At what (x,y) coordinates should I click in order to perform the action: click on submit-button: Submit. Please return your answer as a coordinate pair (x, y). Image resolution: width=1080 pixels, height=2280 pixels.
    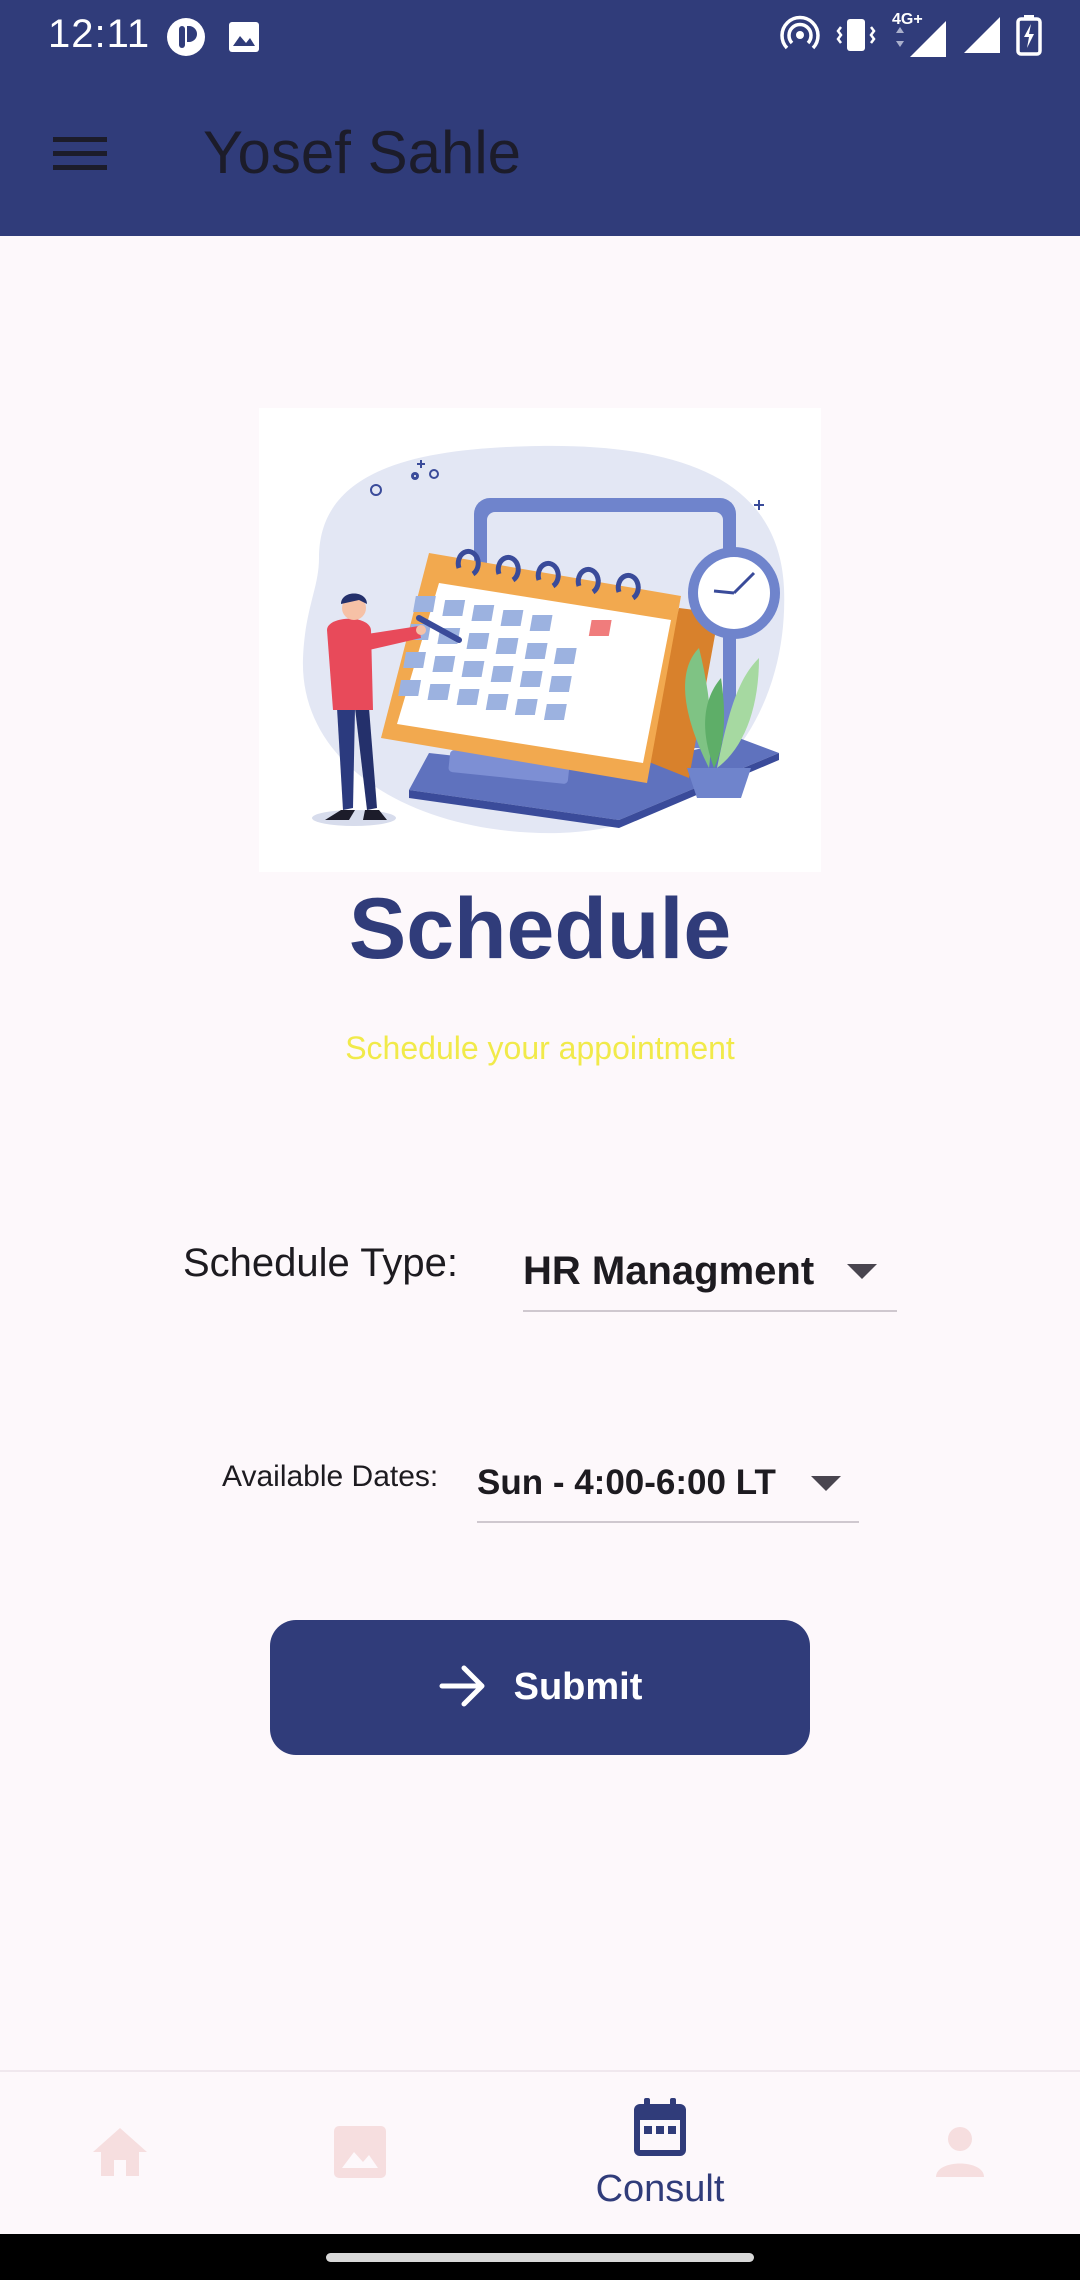
    Looking at the image, I should click on (540, 1687).